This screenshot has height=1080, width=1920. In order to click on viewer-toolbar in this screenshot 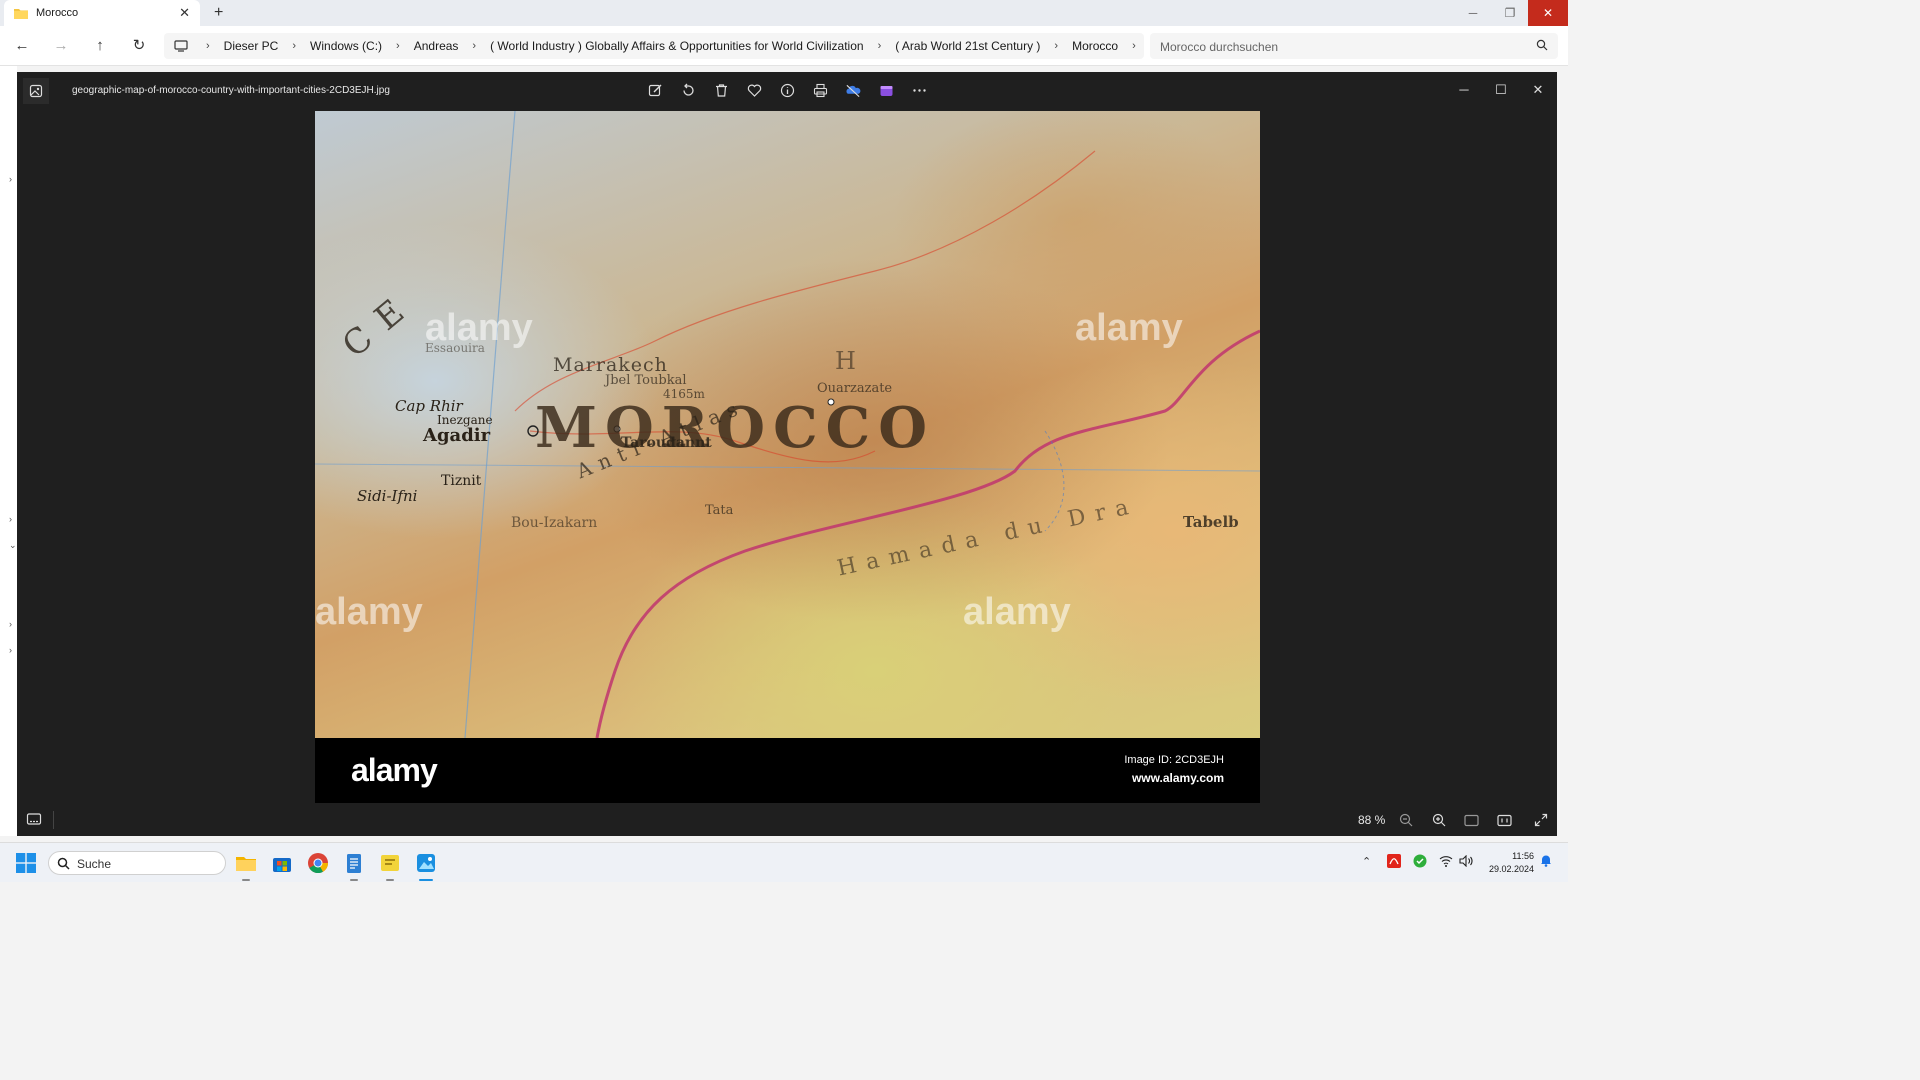, I will do `click(787, 90)`.